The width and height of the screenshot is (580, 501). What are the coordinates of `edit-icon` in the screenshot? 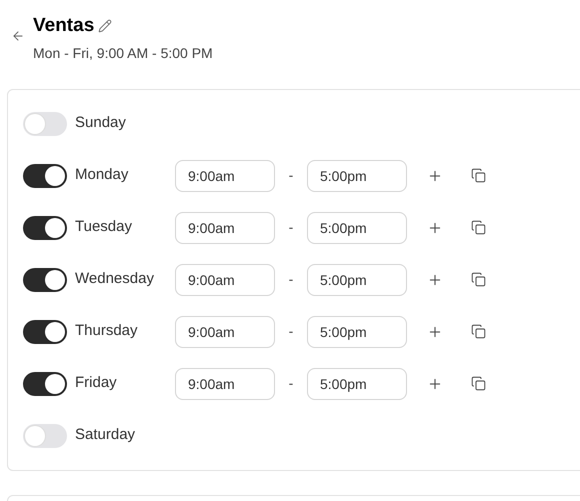 It's located at (105, 26).